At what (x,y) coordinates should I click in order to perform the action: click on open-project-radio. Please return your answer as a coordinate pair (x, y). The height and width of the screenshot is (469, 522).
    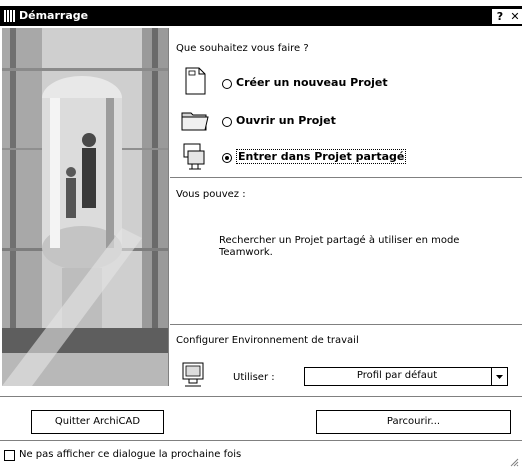
    Looking at the image, I should click on (227, 122).